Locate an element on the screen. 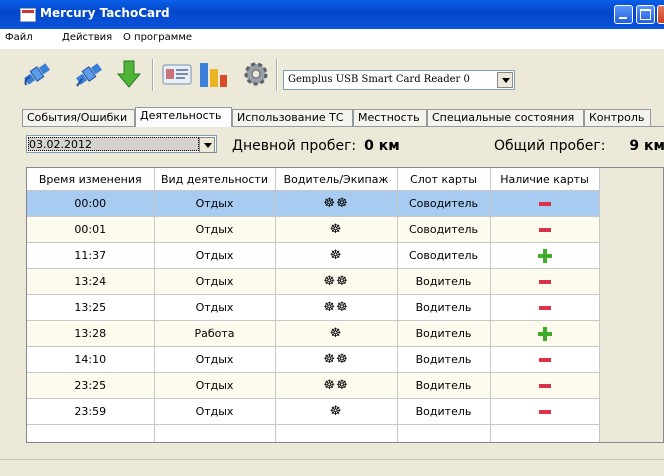 The image size is (664, 476). close-button is located at coordinates (660, 14).